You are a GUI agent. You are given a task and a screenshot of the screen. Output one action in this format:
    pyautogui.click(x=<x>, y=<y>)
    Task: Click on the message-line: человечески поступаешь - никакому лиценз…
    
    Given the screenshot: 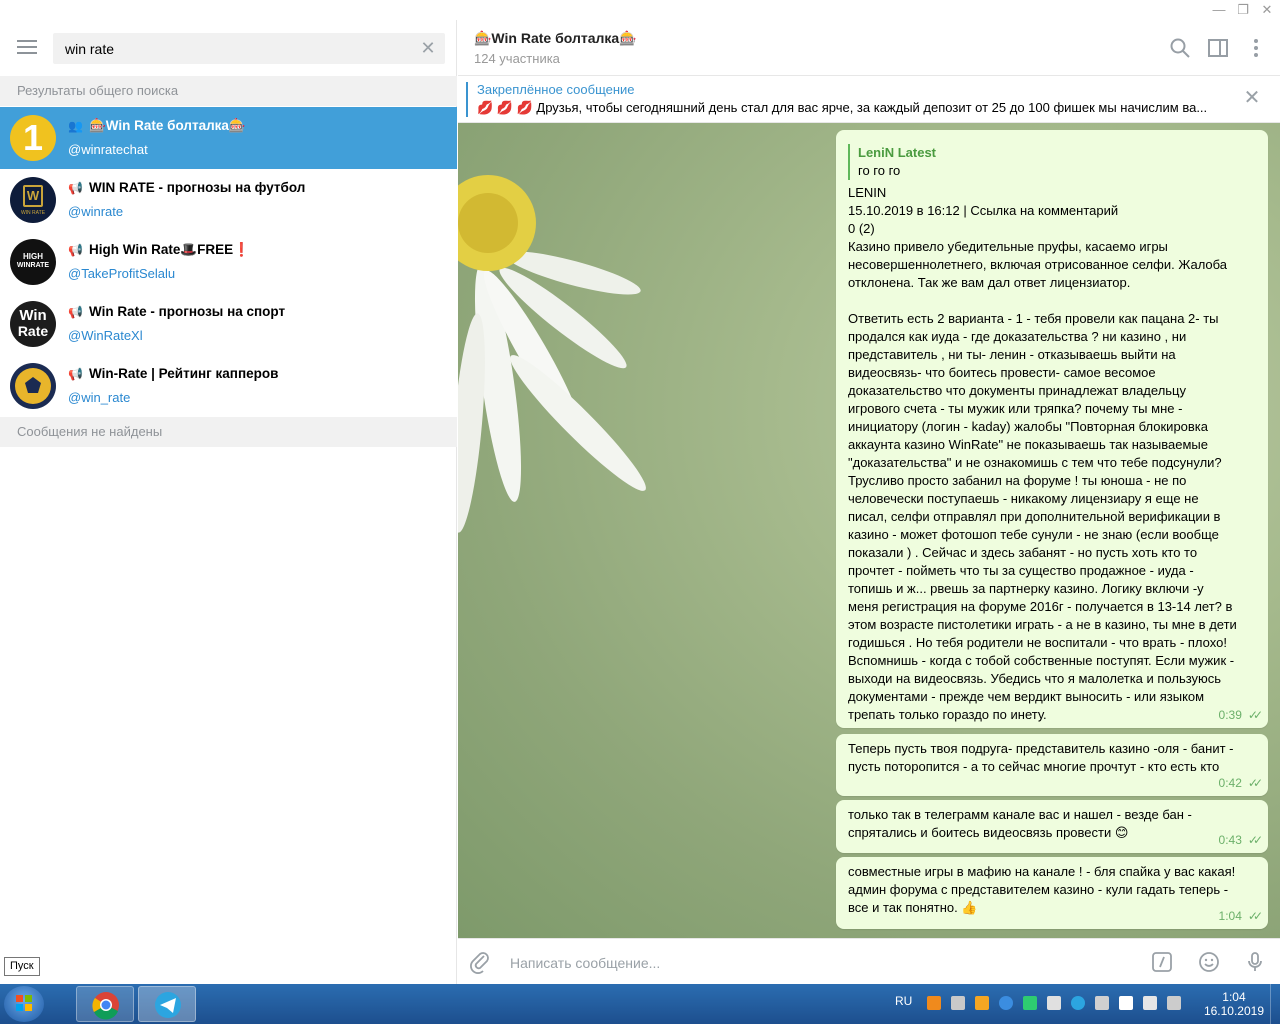 What is the action you would take?
    pyautogui.click(x=1023, y=498)
    